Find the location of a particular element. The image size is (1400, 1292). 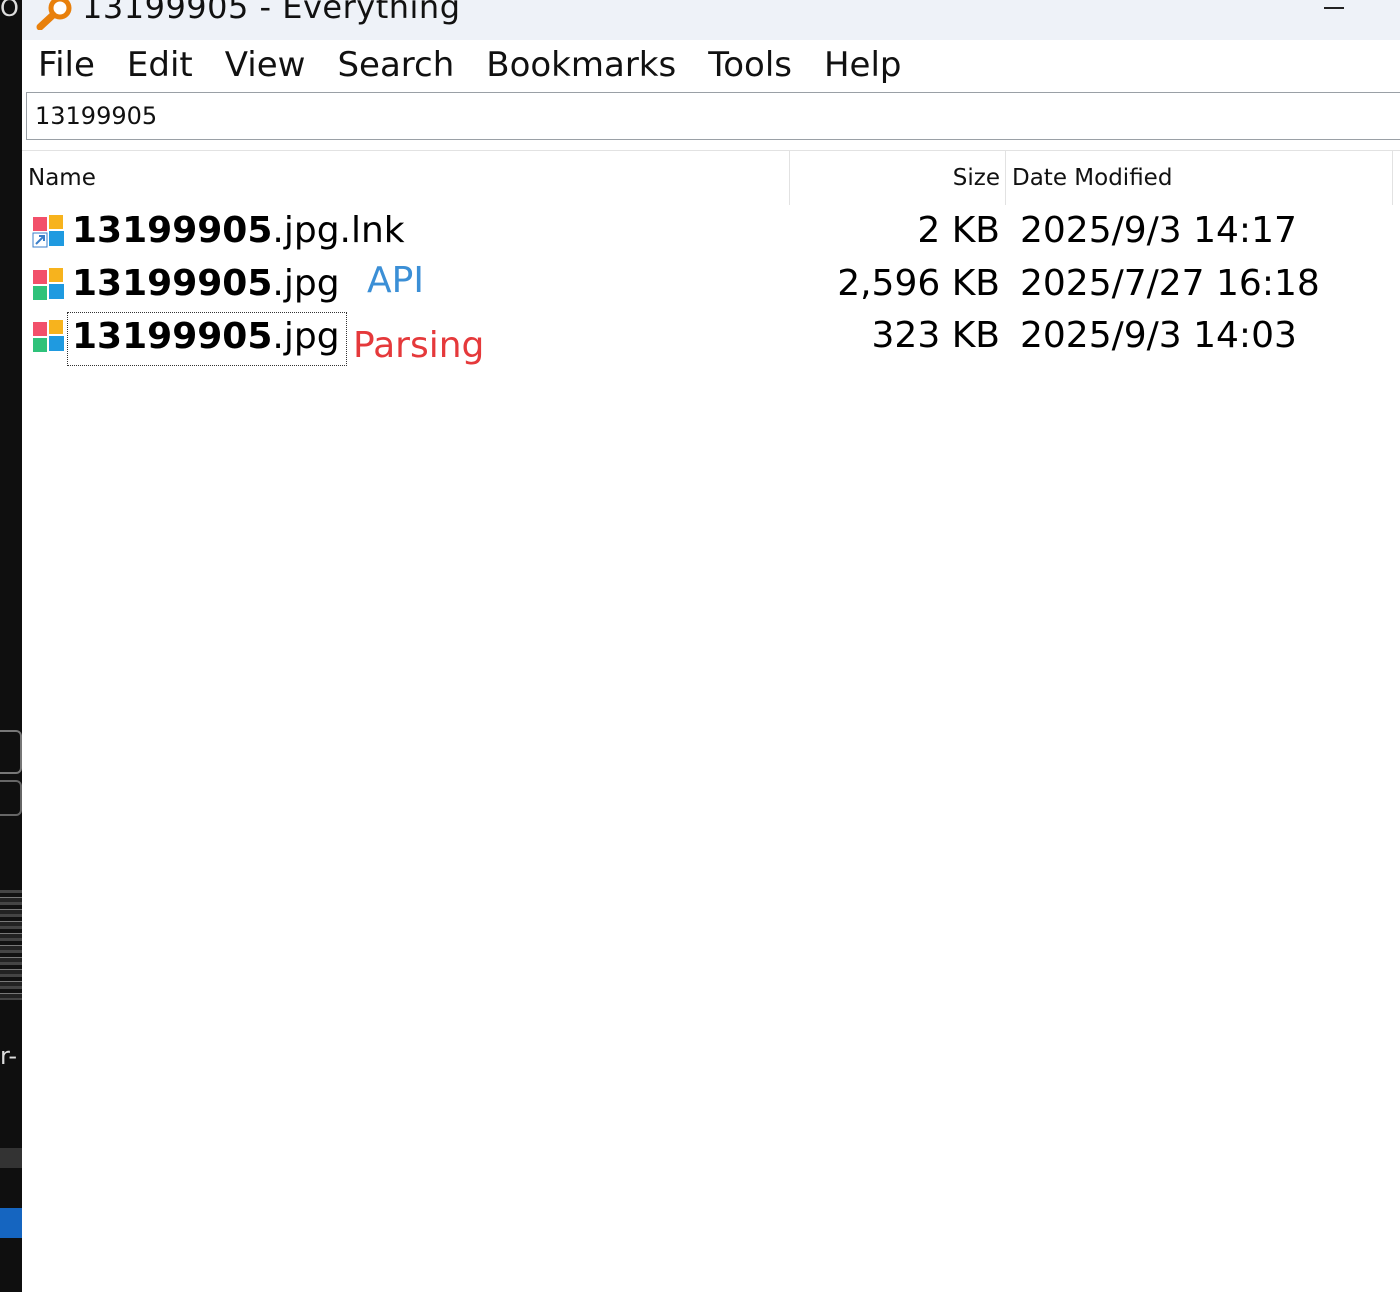

desktop-edge-text: O is located at coordinates (9, 11).